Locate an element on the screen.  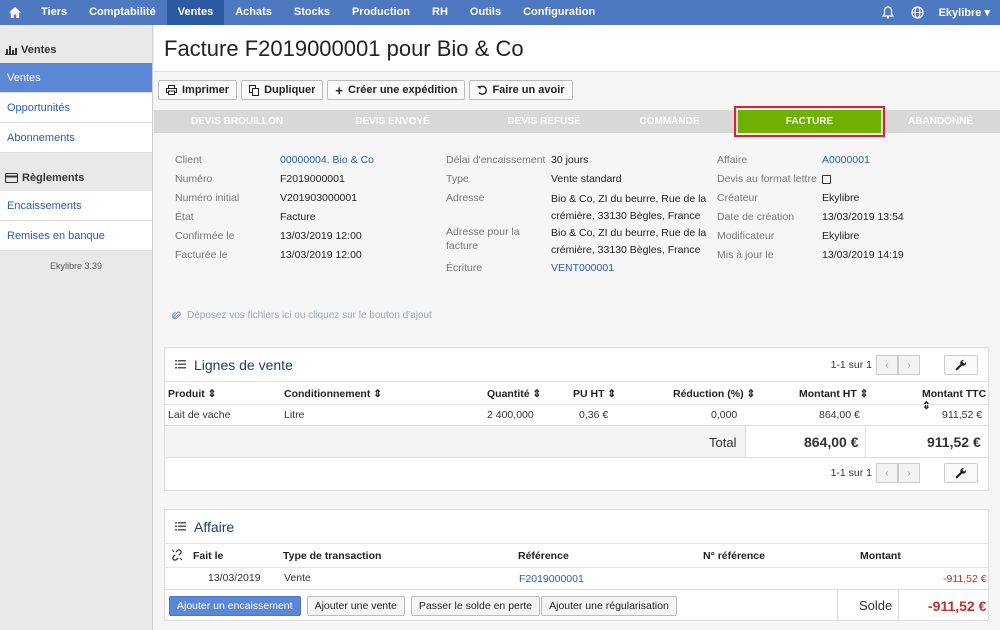
modifier-value: Ekylibre is located at coordinates (841, 236).